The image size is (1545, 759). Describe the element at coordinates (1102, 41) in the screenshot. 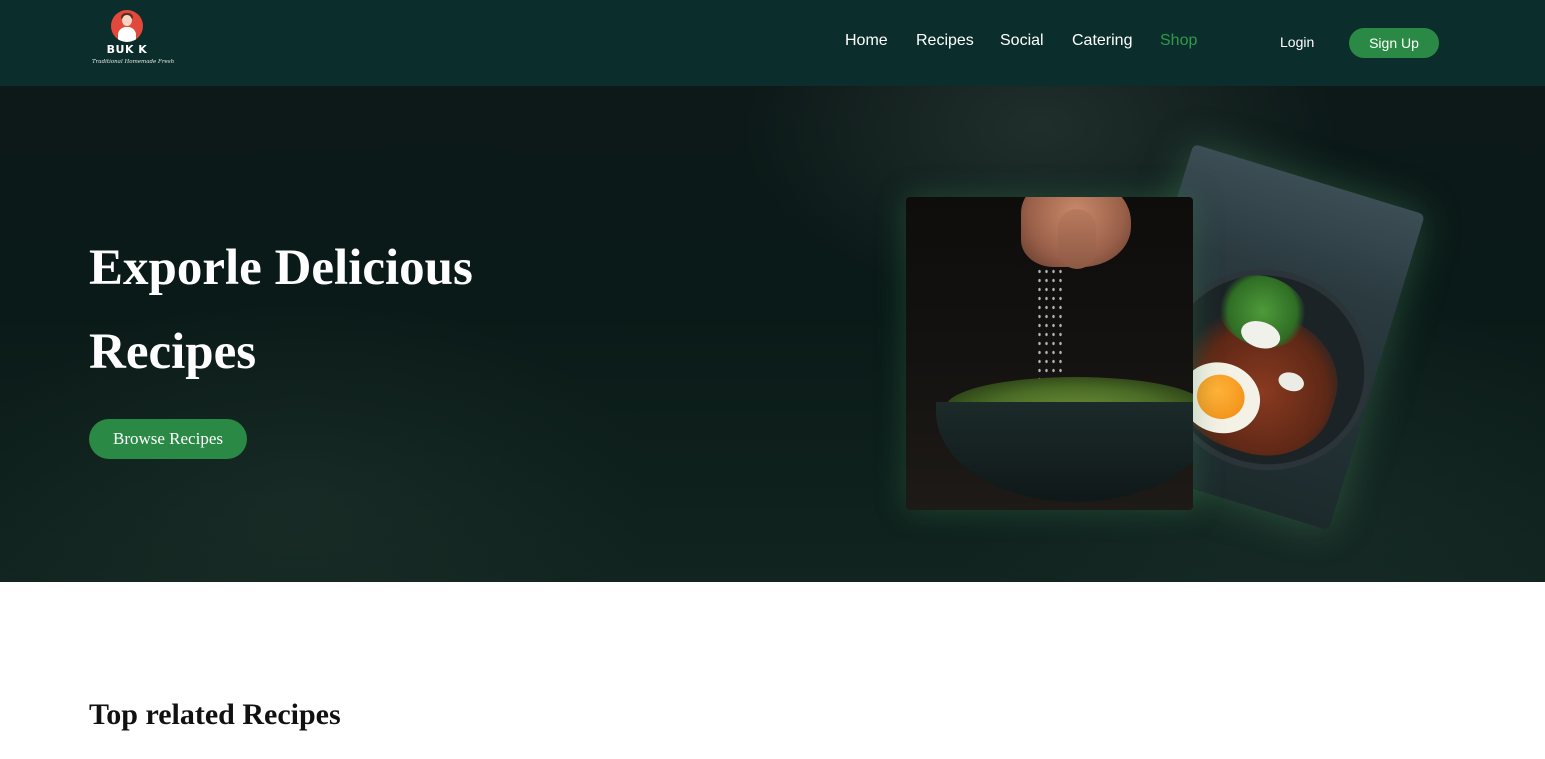

I see `nav-catering: Catering` at that location.